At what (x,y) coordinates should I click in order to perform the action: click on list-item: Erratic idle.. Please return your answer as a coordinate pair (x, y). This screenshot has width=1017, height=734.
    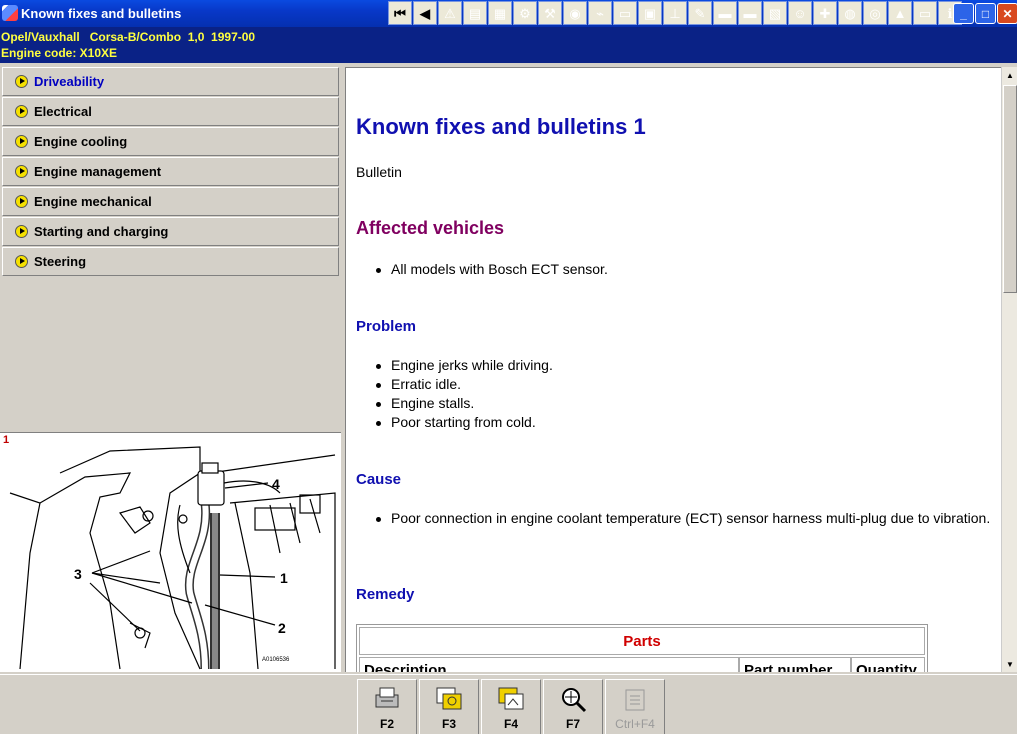
    Looking at the image, I should click on (682, 384).